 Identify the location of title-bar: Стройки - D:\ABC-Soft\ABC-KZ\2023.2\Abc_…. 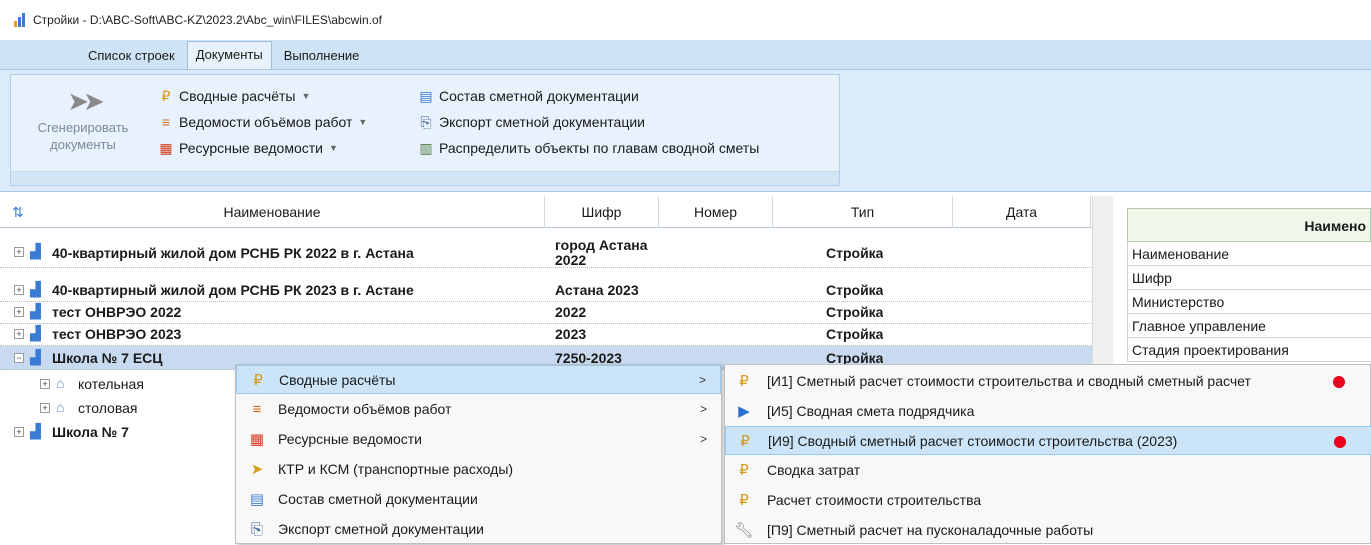
(685, 20).